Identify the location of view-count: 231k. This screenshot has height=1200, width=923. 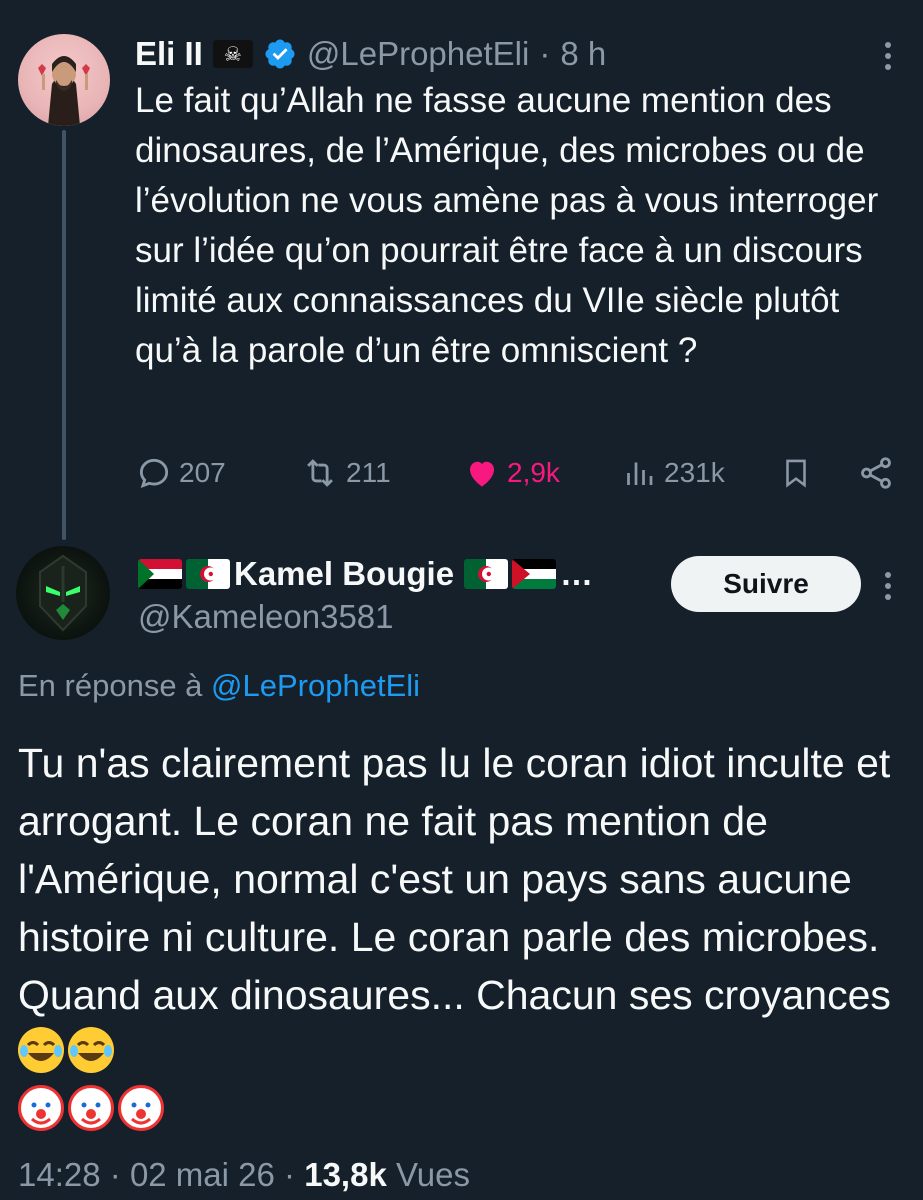
(694, 472).